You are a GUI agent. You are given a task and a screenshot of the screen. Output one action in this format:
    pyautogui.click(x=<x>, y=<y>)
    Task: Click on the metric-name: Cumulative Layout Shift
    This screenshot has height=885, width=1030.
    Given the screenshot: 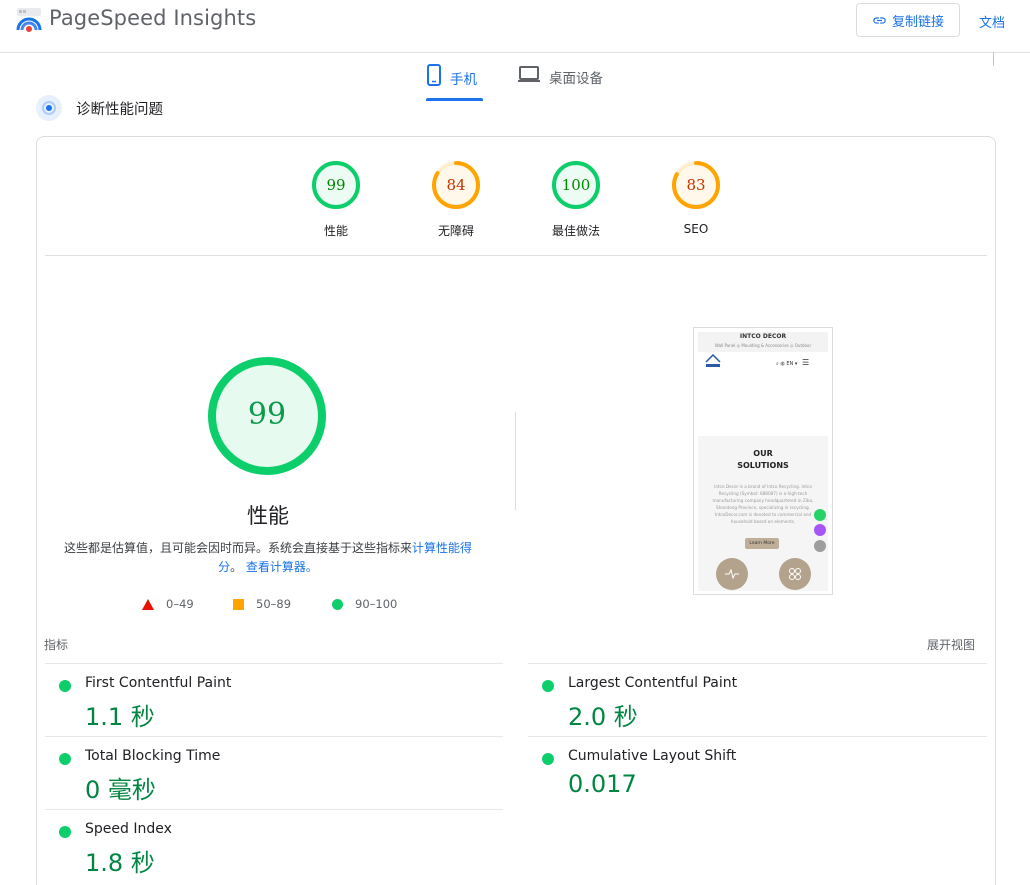 What is the action you would take?
    pyautogui.click(x=652, y=756)
    